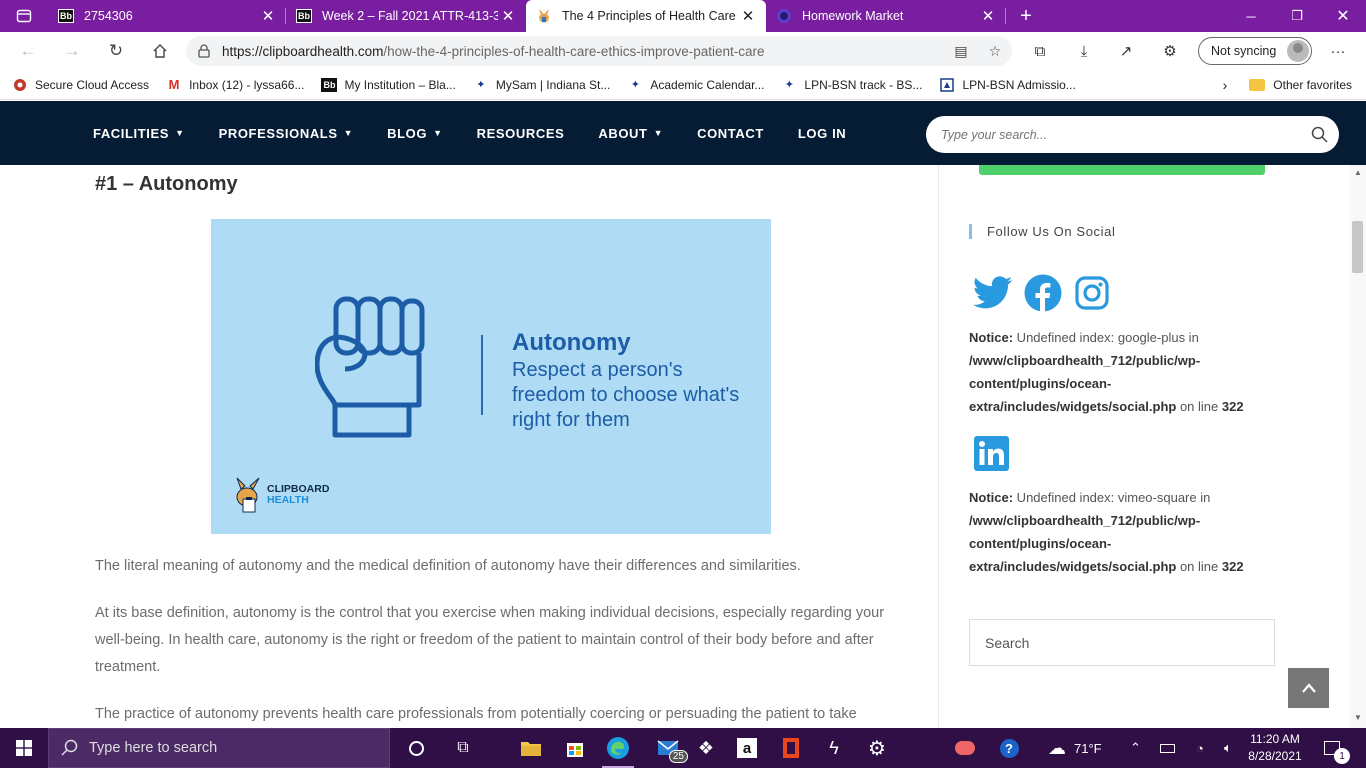 The height and width of the screenshot is (768, 1366). Describe the element at coordinates (834, 748) in the screenshot. I see `app-button: ϟ` at that location.